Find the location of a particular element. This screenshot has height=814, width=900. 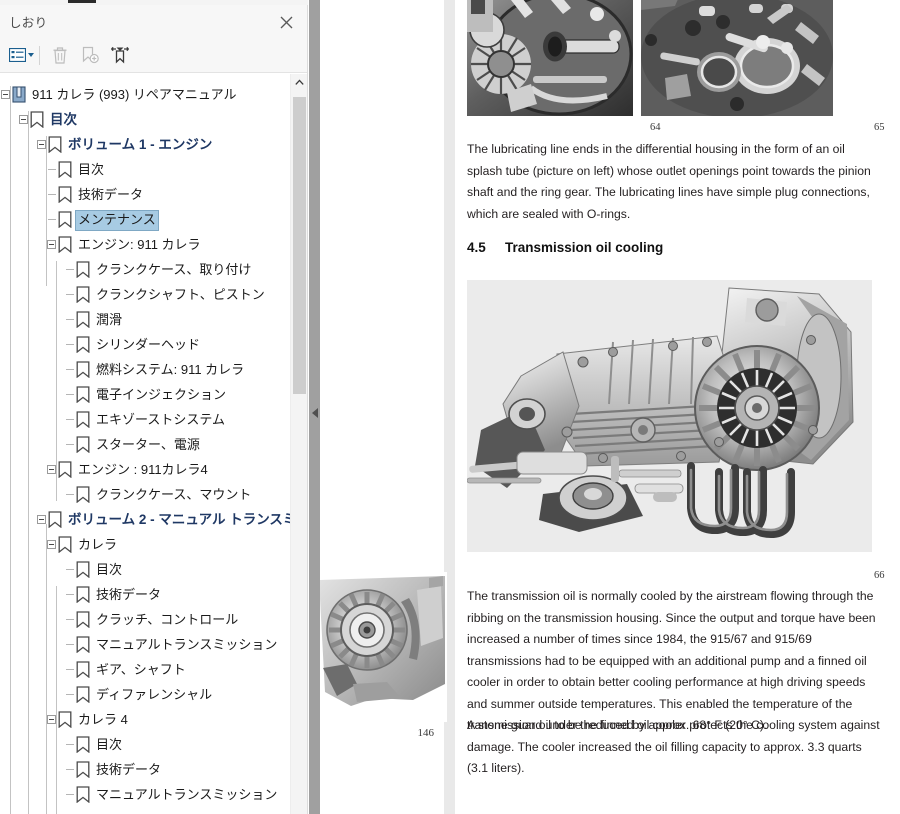

tree-item: クランクケース、取り付け is located at coordinates (153, 269).